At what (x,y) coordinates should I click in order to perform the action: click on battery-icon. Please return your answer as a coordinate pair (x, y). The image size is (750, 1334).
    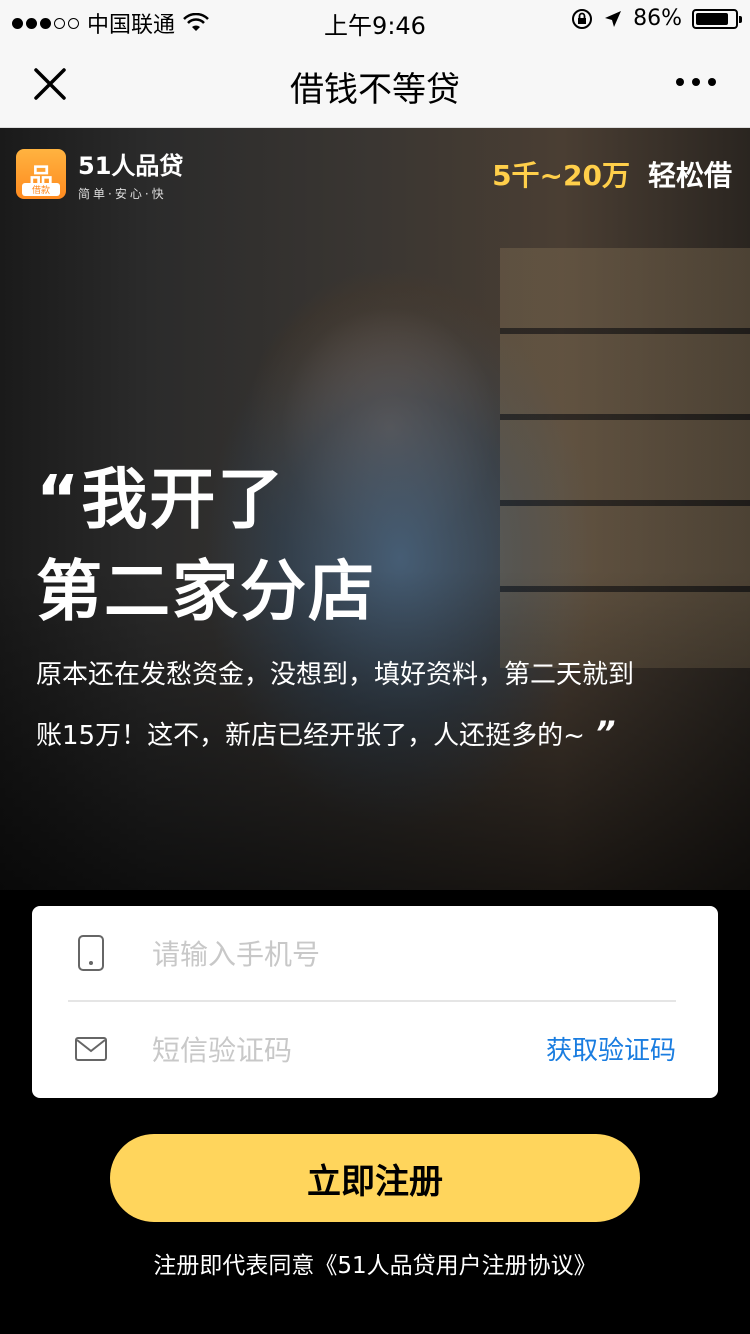
    Looking at the image, I should click on (717, 18).